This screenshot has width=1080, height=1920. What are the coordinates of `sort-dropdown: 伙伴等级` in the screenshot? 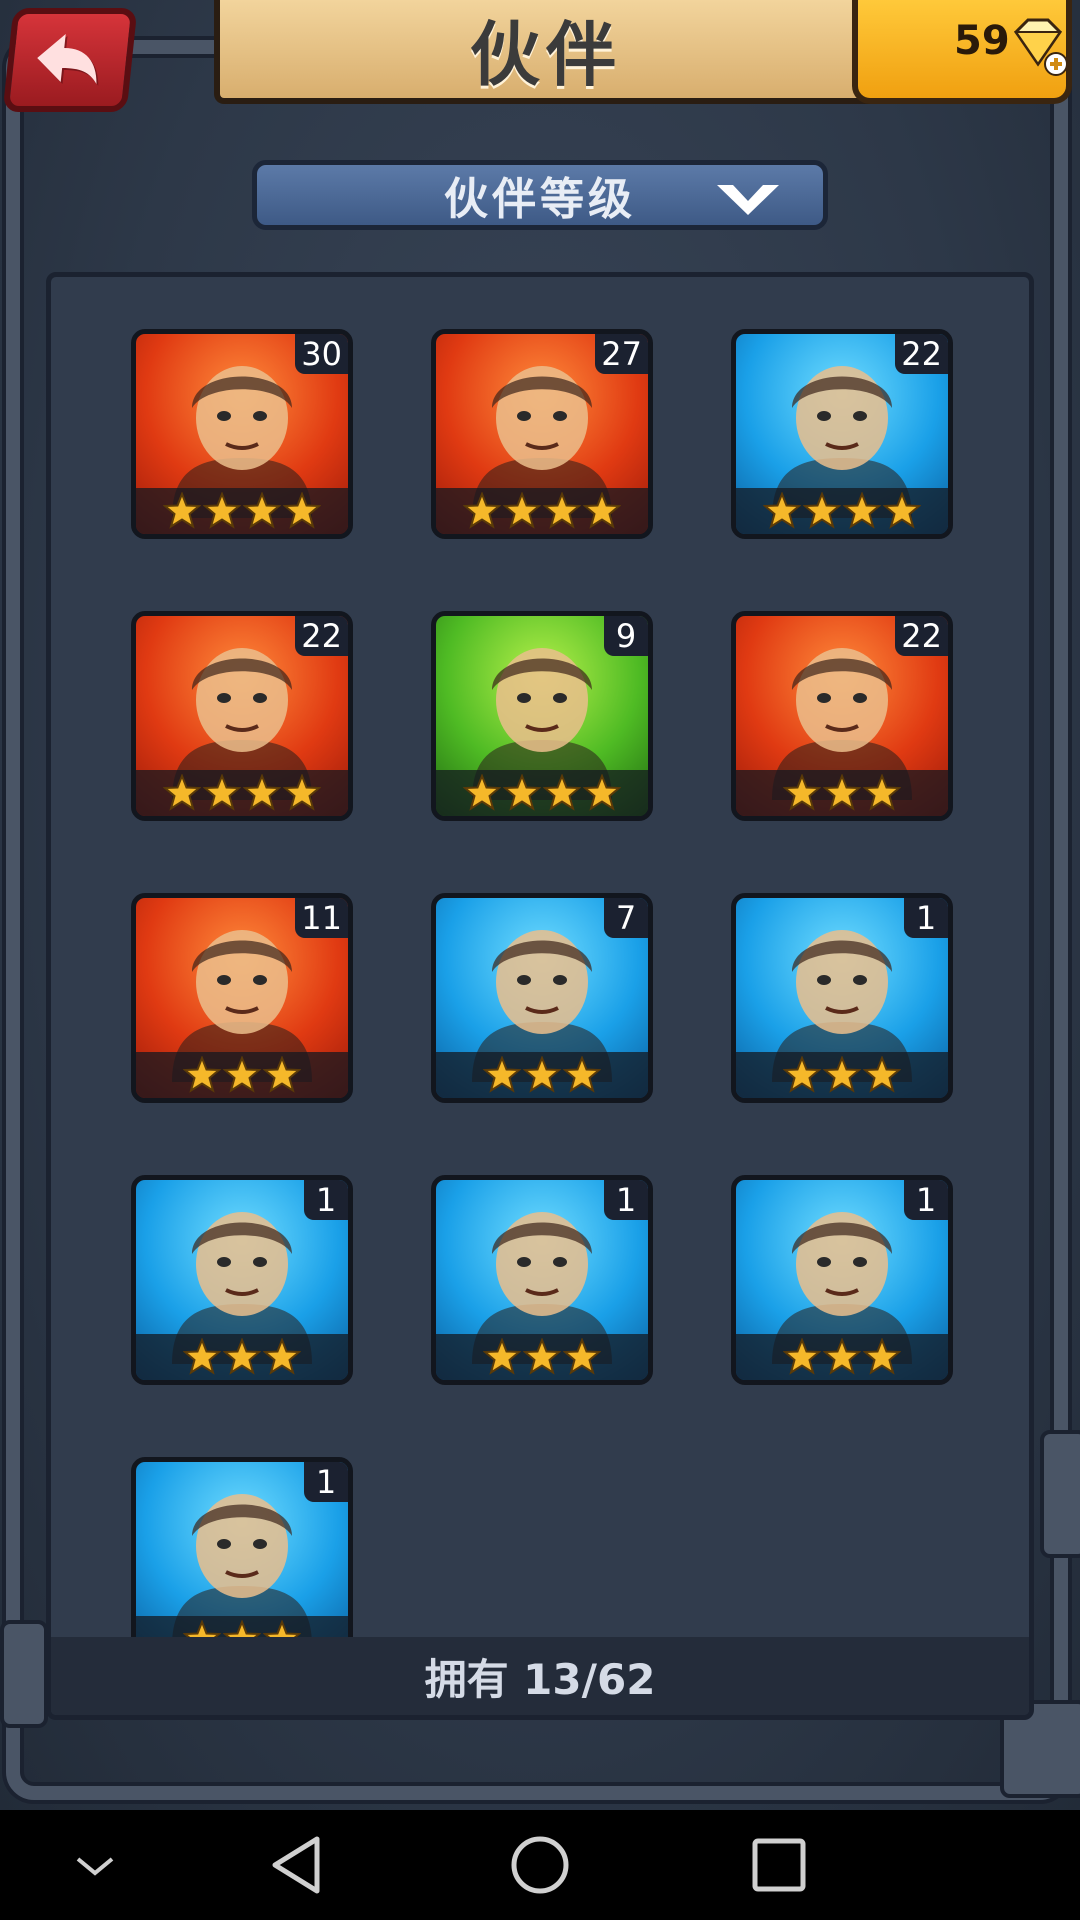 It's located at (540, 195).